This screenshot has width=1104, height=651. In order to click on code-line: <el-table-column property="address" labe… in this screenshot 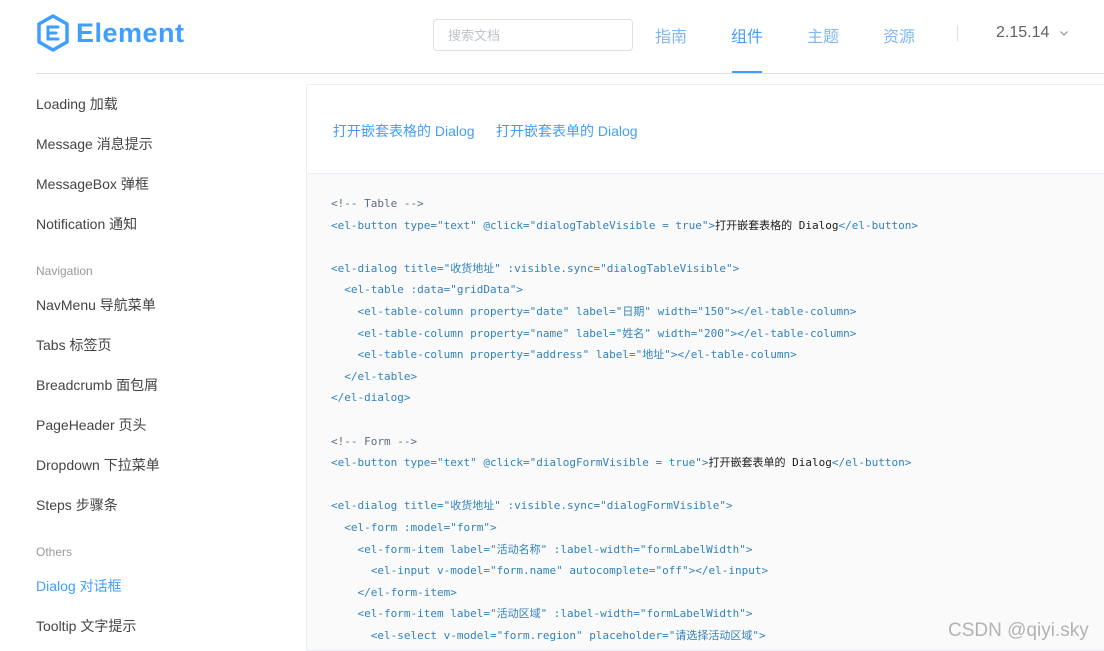, I will do `click(564, 355)`.